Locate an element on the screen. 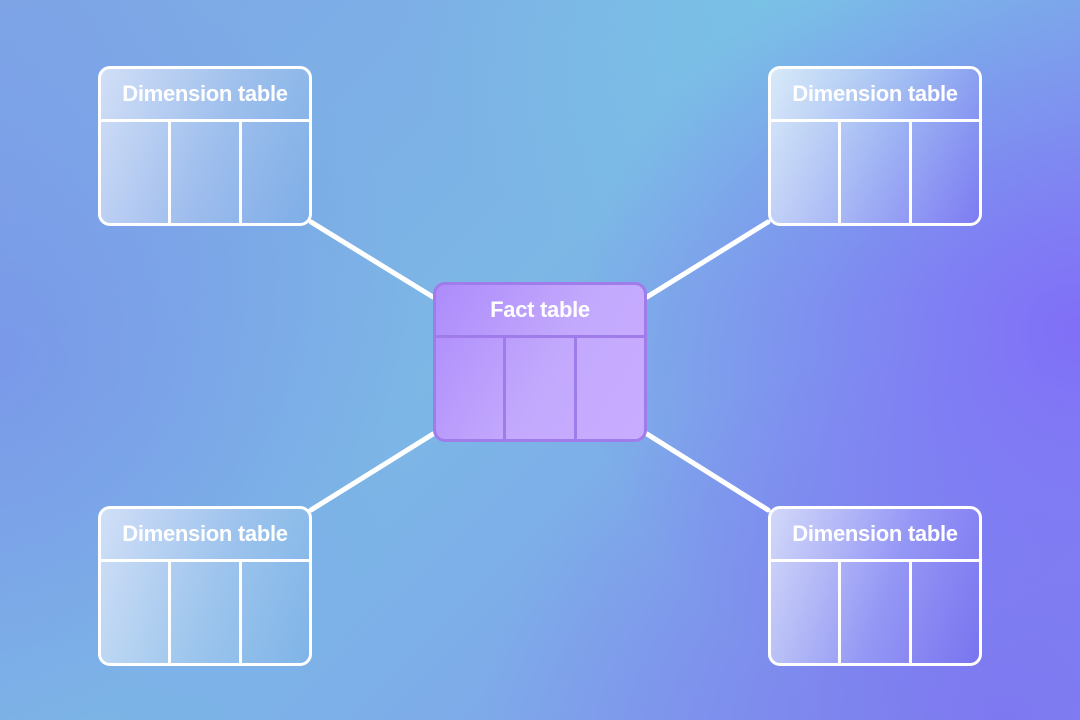 Image resolution: width=1080 pixels, height=720 pixels. fact-table: Fact table is located at coordinates (540, 362).